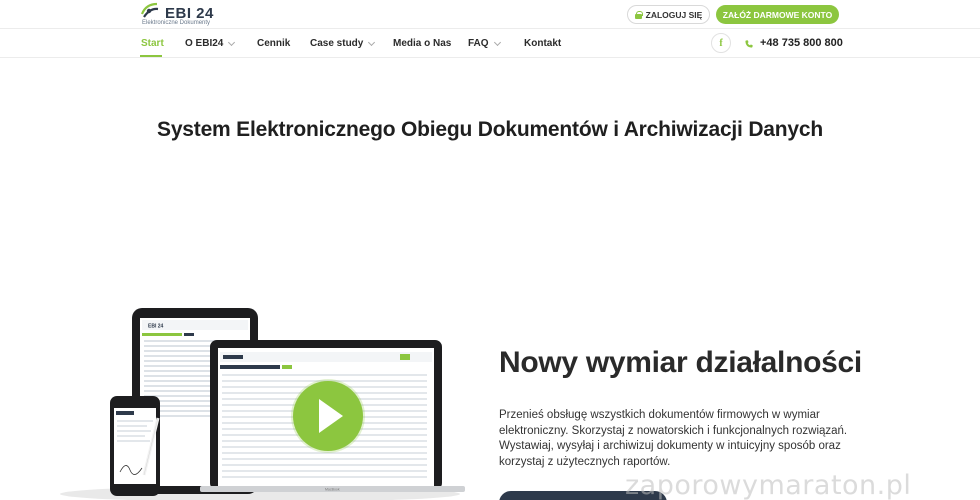 This screenshot has width=980, height=500. I want to click on nav-item-faq: FAQ, so click(484, 43).